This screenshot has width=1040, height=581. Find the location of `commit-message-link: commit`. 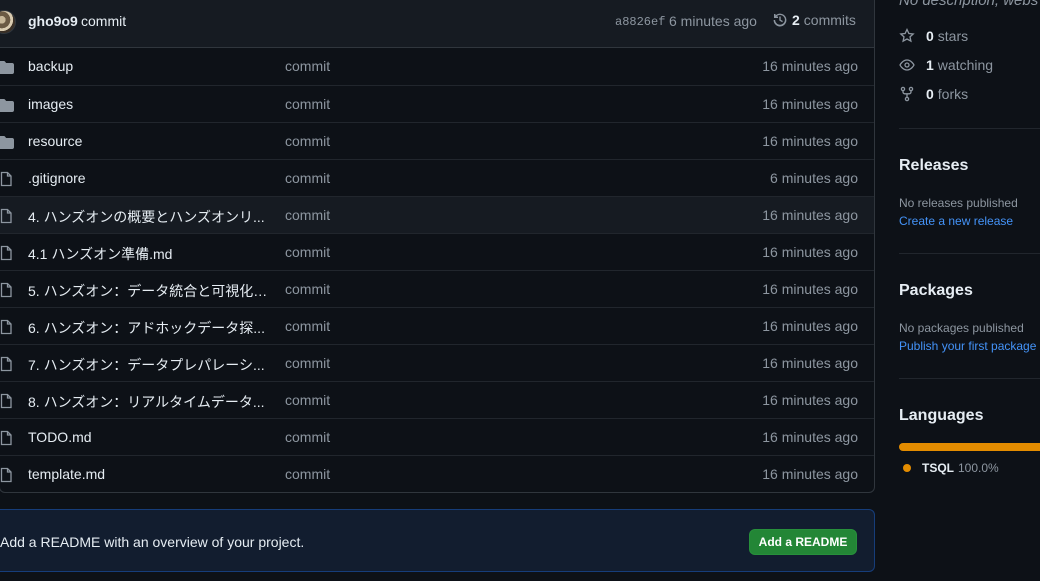

commit-message-link: commit is located at coordinates (103, 21).